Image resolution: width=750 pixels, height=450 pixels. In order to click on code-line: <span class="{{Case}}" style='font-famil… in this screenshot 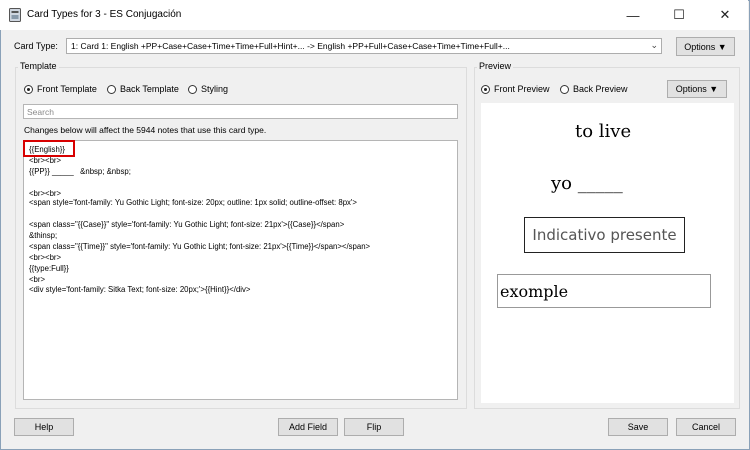, I will do `click(187, 224)`.